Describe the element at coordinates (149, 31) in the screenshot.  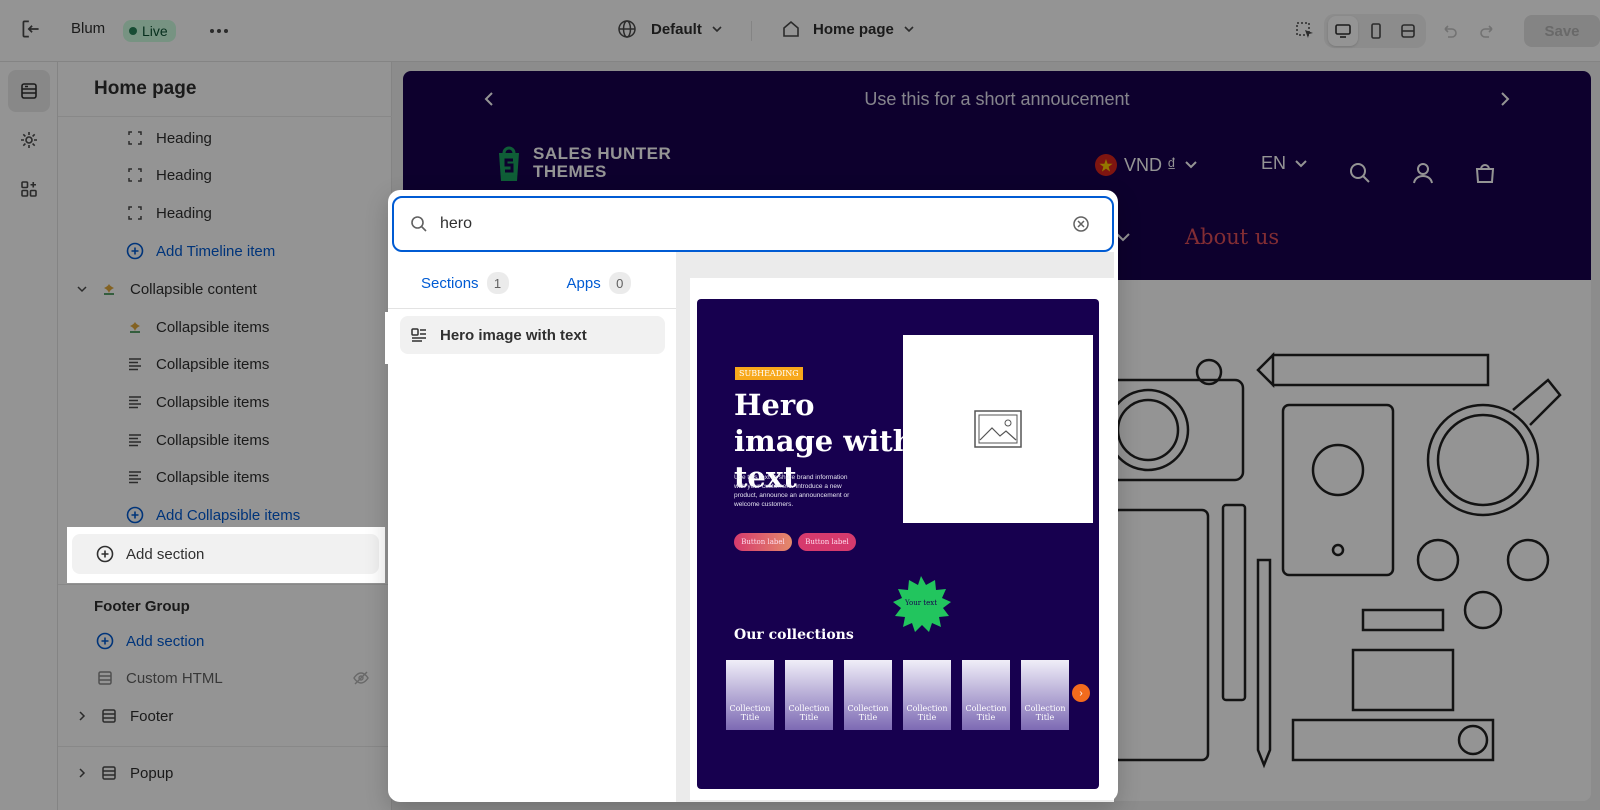
I see `live-badge: Live` at that location.